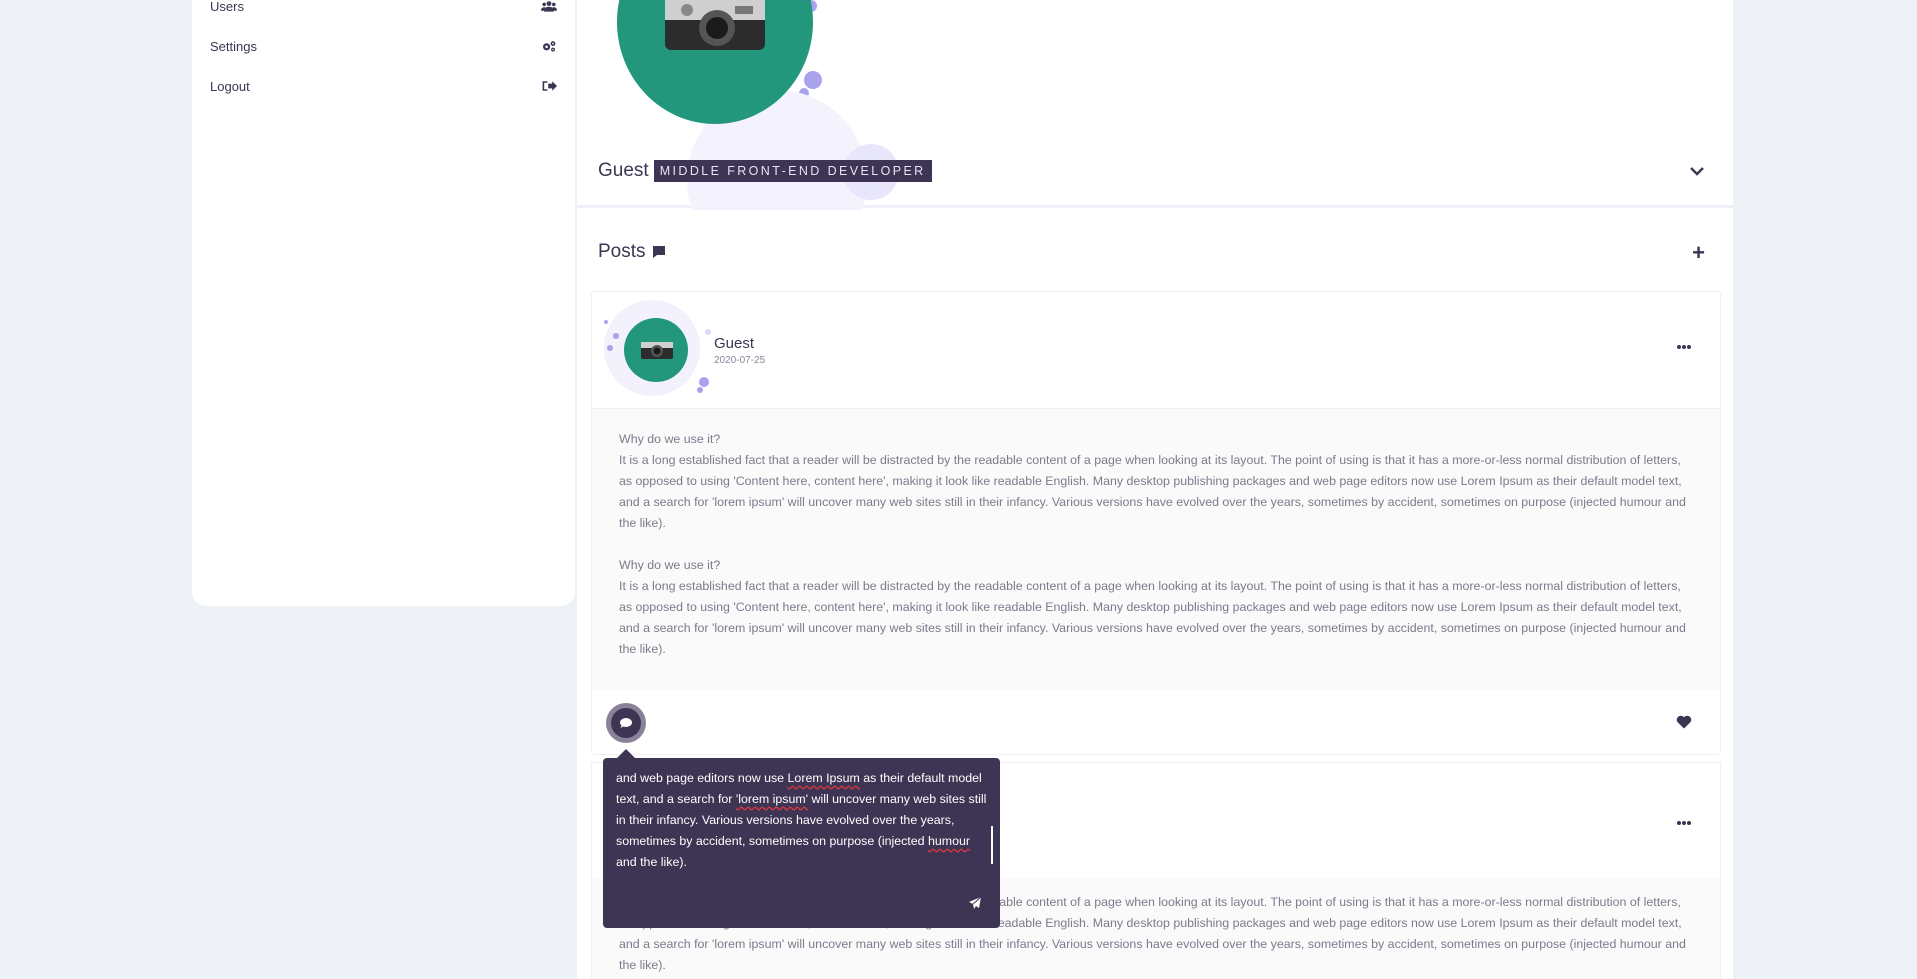 This screenshot has height=979, width=1917. What do you see at coordinates (1698, 253) in the screenshot?
I see `add-post-button: +` at bounding box center [1698, 253].